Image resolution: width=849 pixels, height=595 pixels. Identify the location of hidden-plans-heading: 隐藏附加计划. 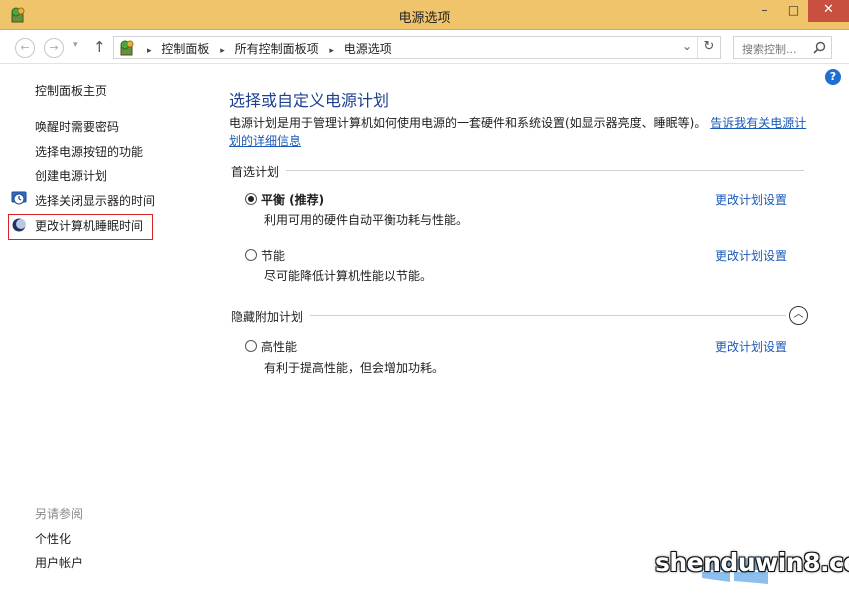
(267, 317).